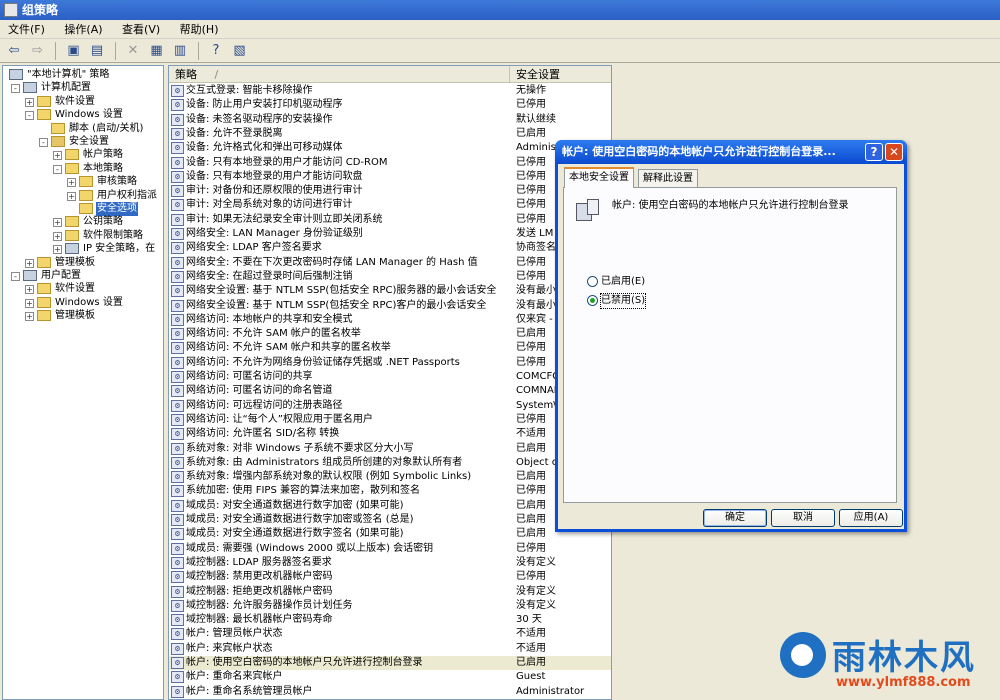 This screenshot has height=700, width=1000. What do you see at coordinates (390, 449) in the screenshot?
I see `policy-row: ⚙ 系统对象: 对非 Windows 子系统不要求区分大小写 已启用` at bounding box center [390, 449].